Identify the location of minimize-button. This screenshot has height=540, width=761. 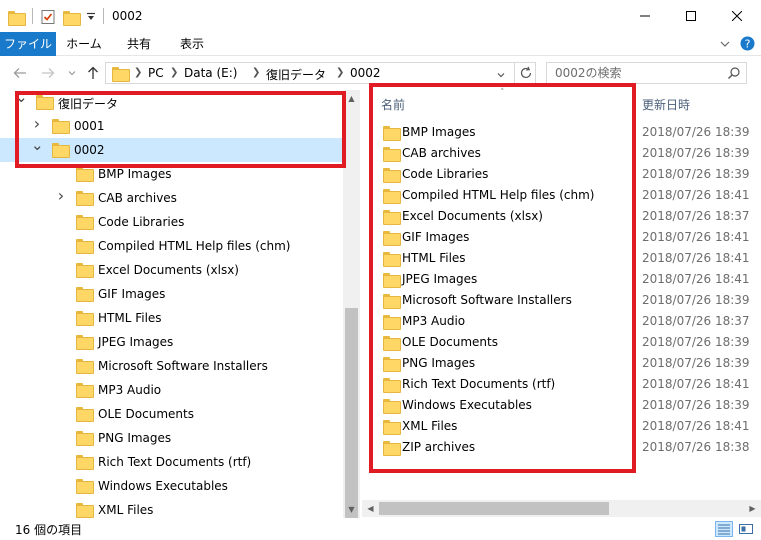
(645, 16).